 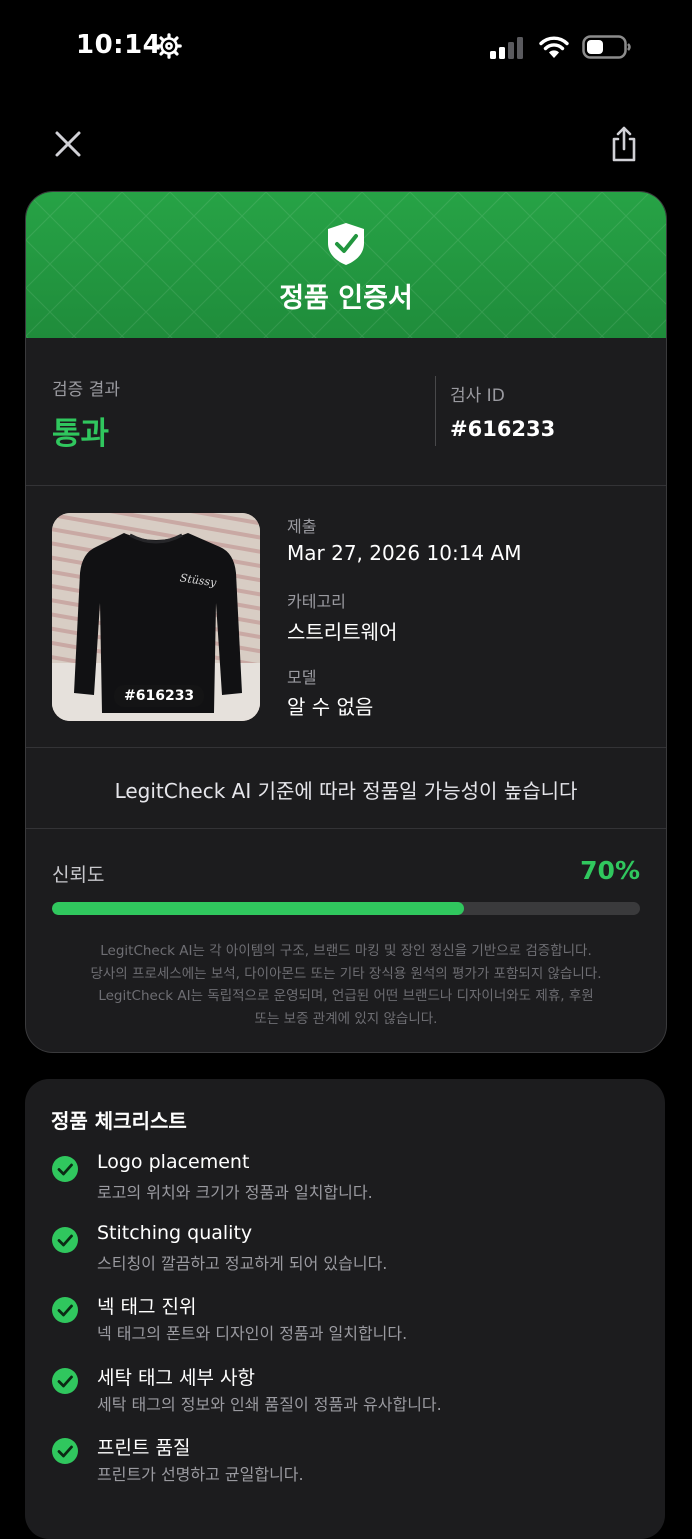 I want to click on share-icon, so click(x=624, y=144).